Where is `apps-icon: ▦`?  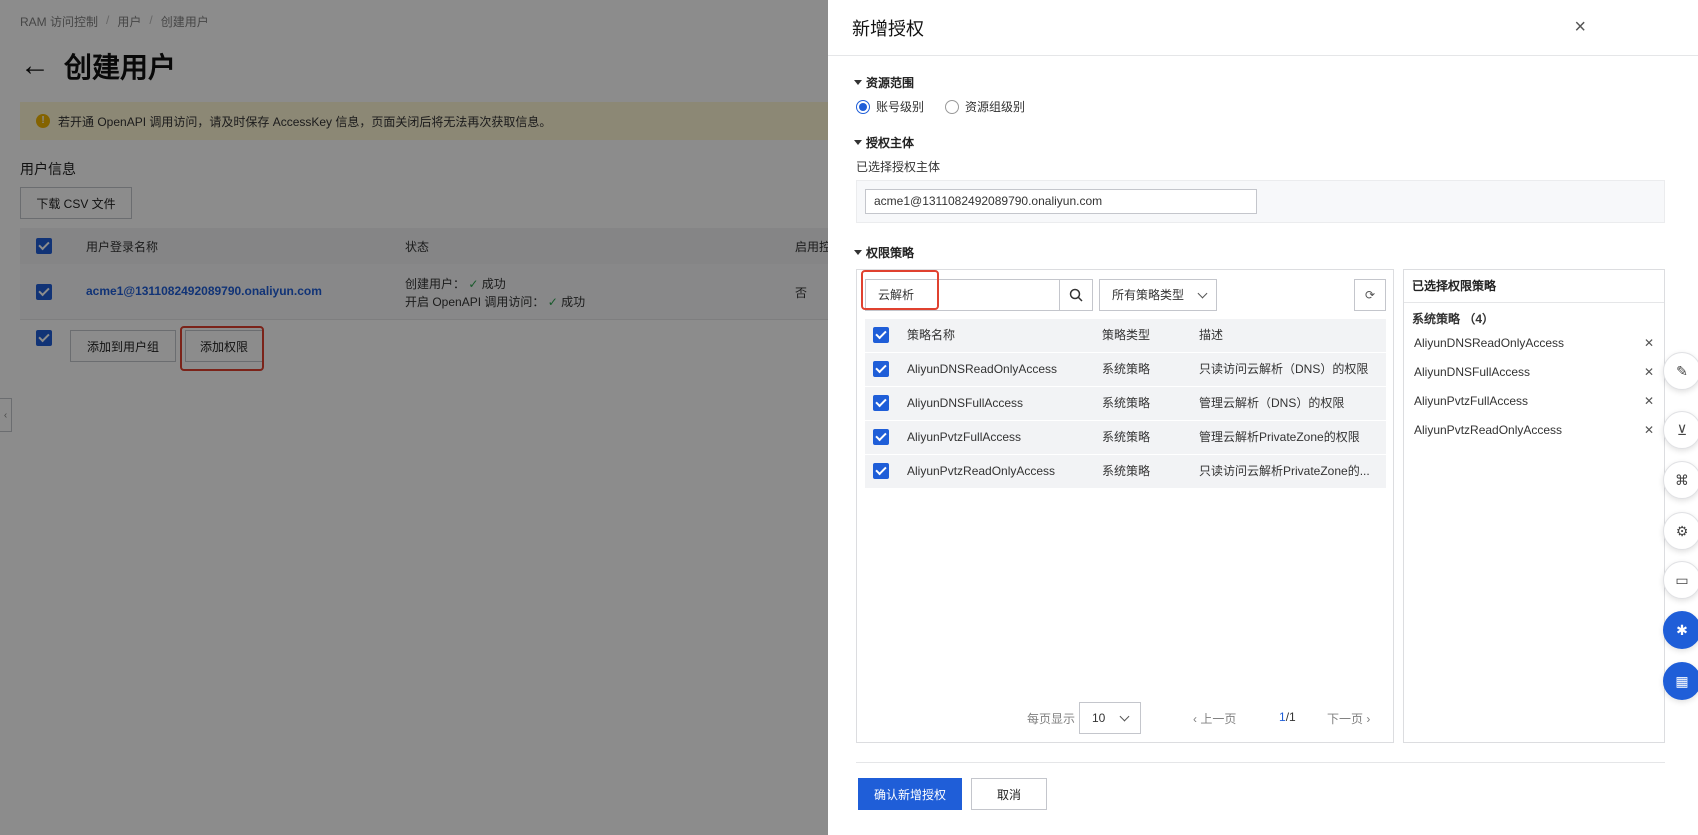
apps-icon: ▦ is located at coordinates (1680, 681).